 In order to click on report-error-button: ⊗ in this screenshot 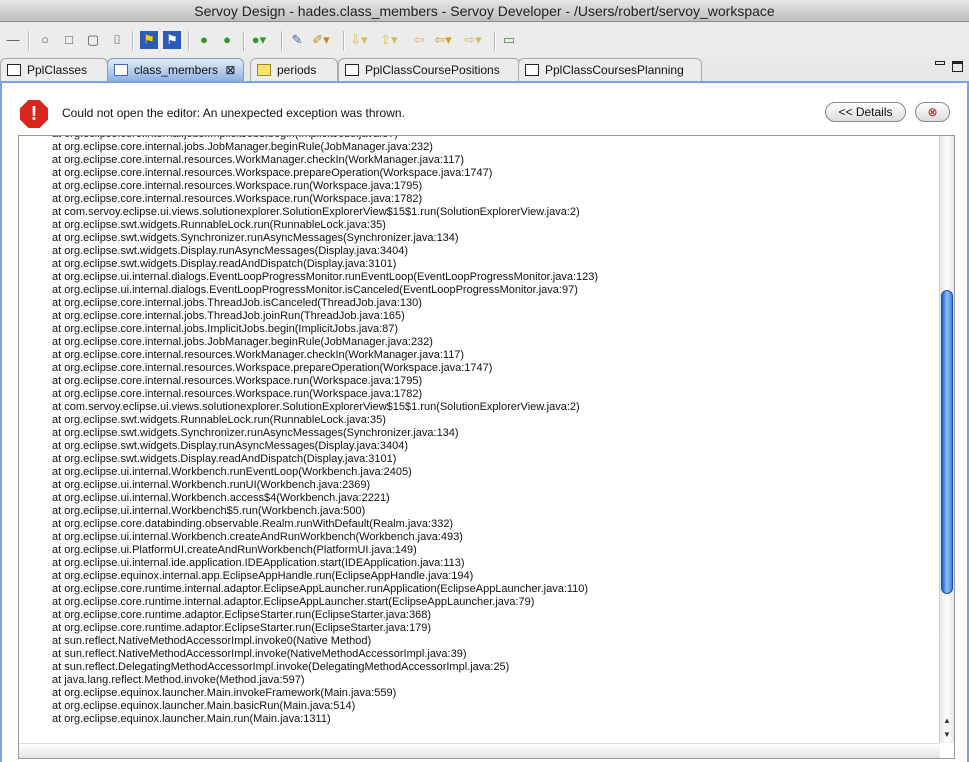, I will do `click(932, 112)`.